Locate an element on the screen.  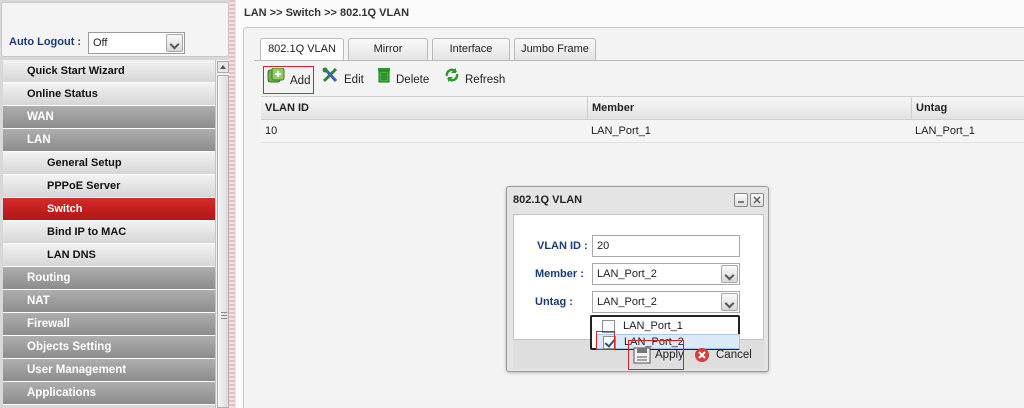
menu-item-pppoe-server: PPPoE Server is located at coordinates (109, 186).